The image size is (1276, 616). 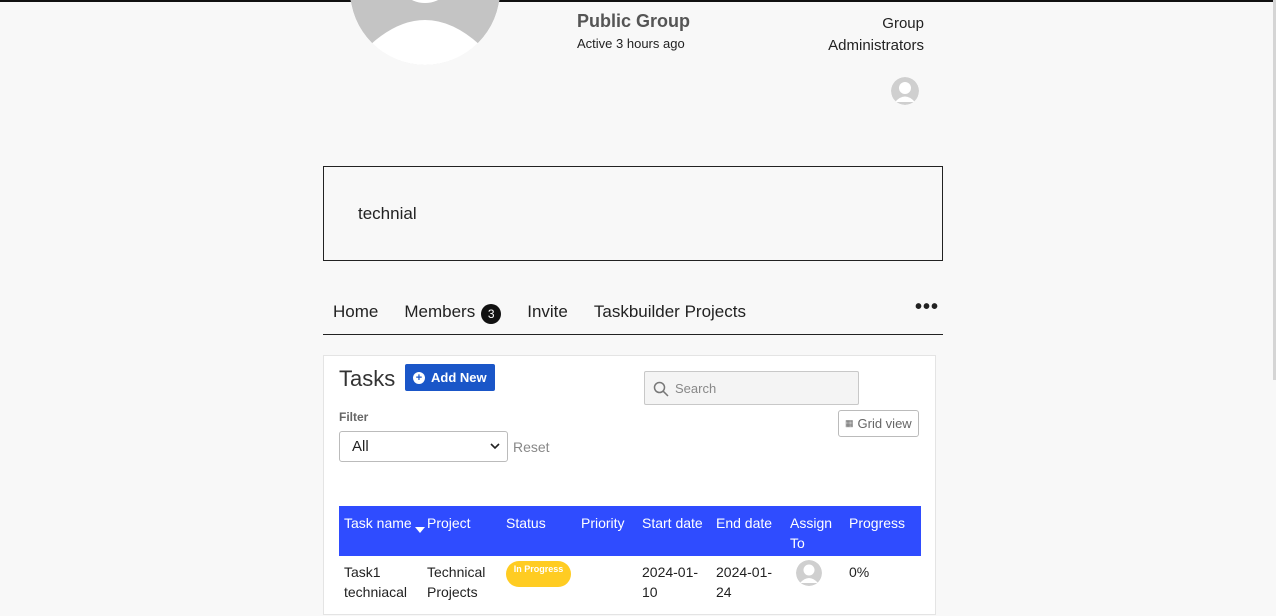 What do you see at coordinates (531, 447) in the screenshot?
I see `reset-link: Reset` at bounding box center [531, 447].